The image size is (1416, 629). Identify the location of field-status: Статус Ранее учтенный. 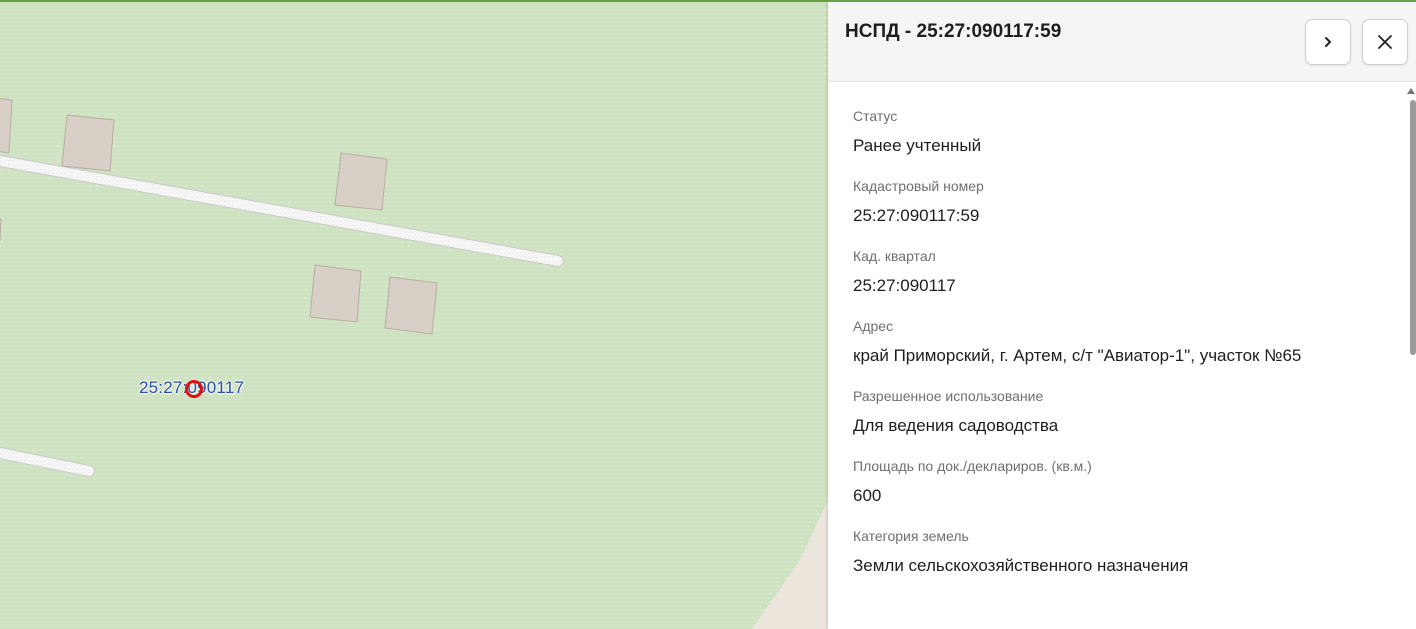
(1134, 132).